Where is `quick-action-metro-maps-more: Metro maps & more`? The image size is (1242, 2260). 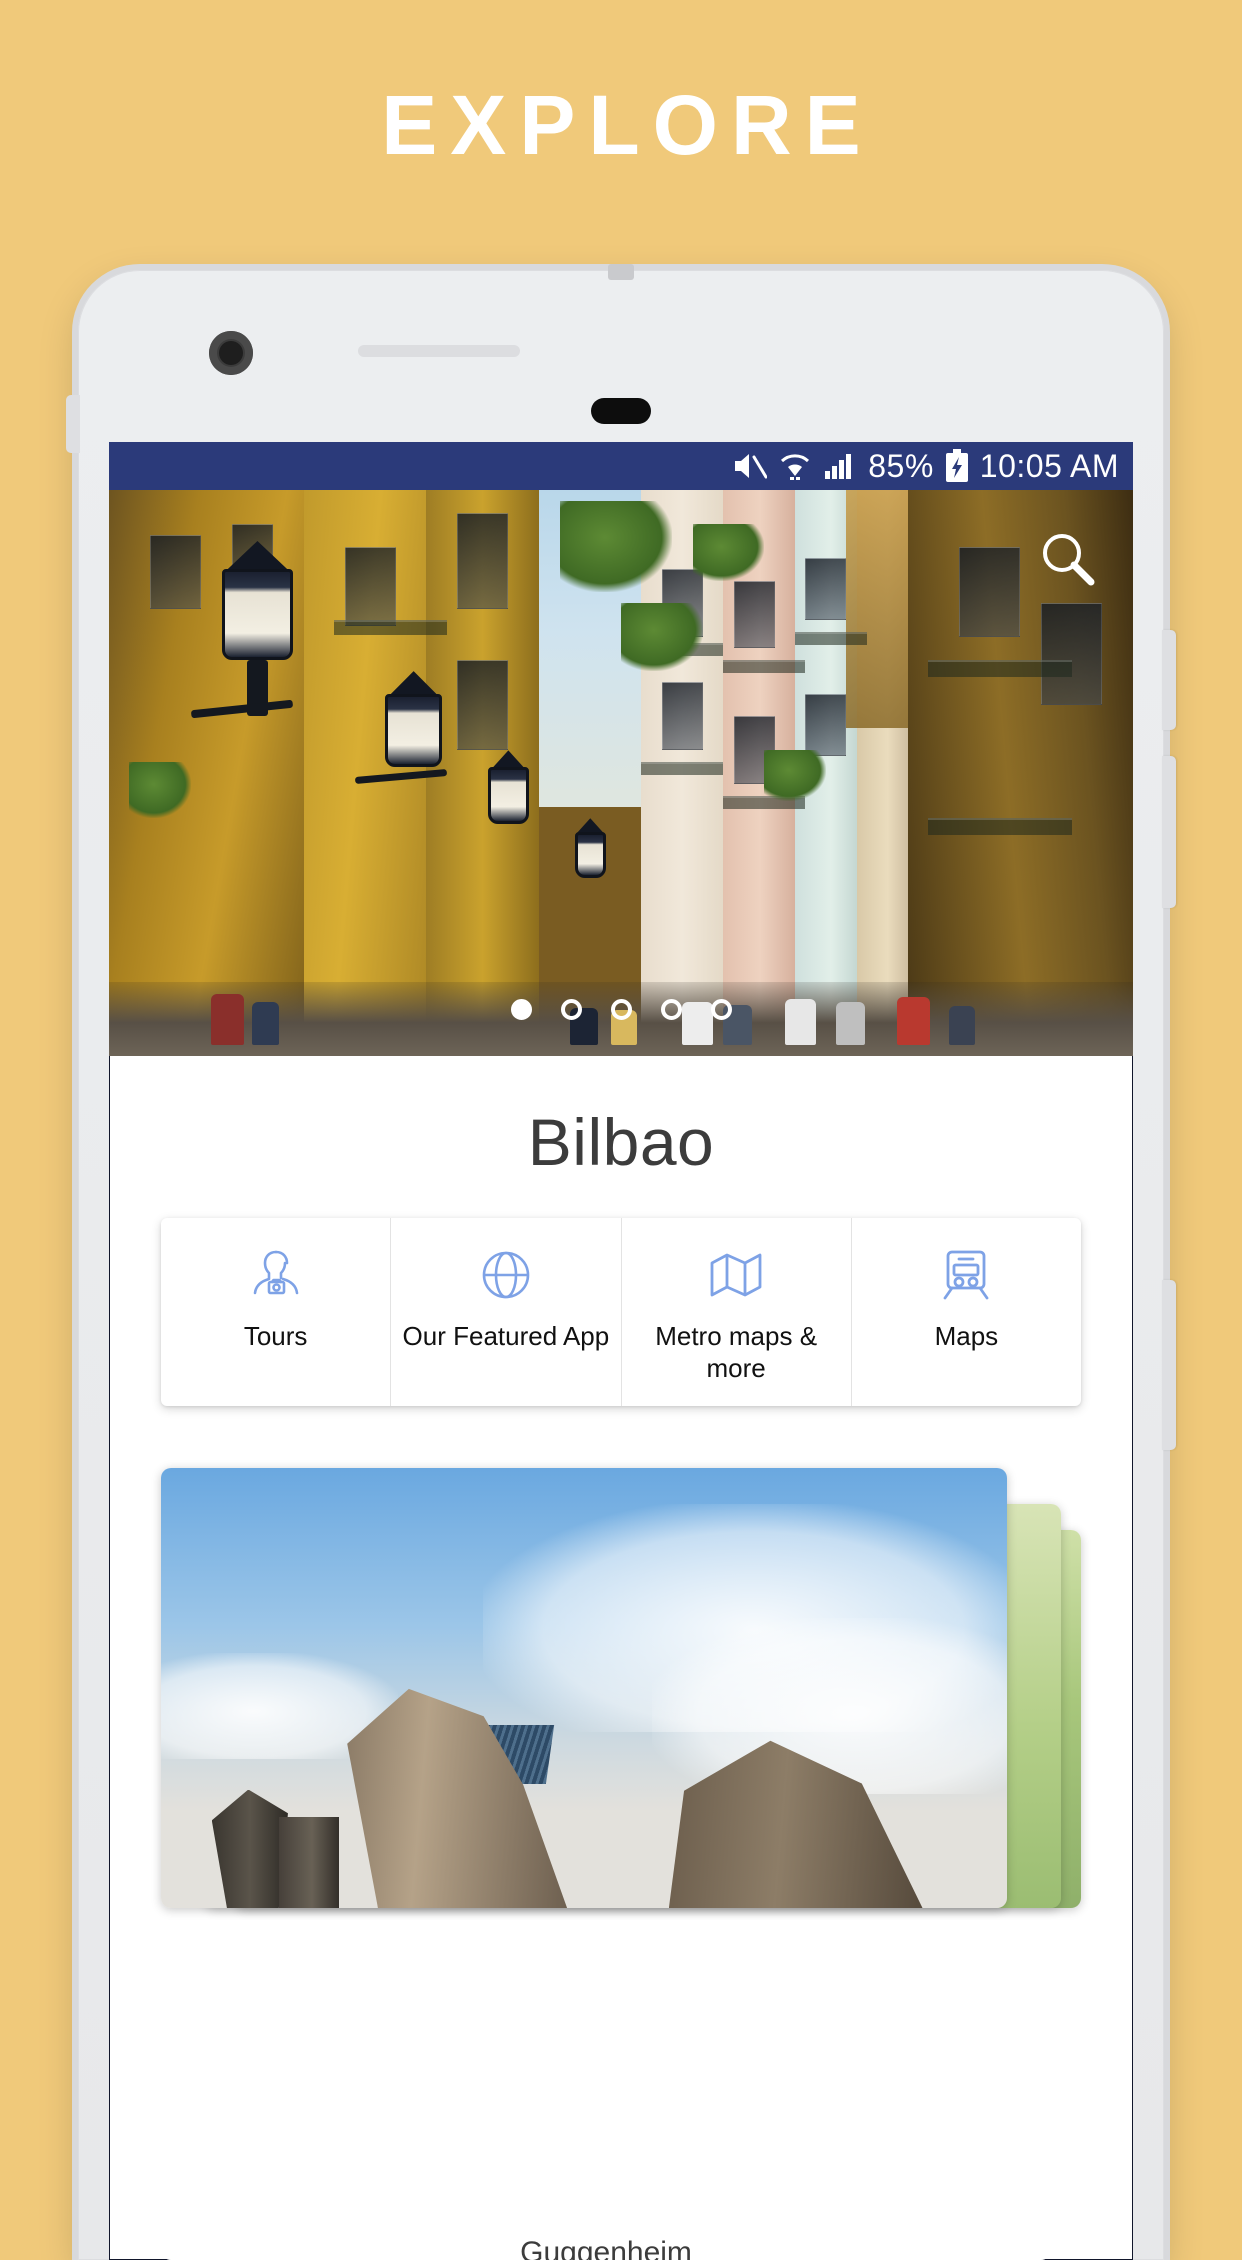 quick-action-metro-maps-more: Metro maps & more is located at coordinates (737, 1312).